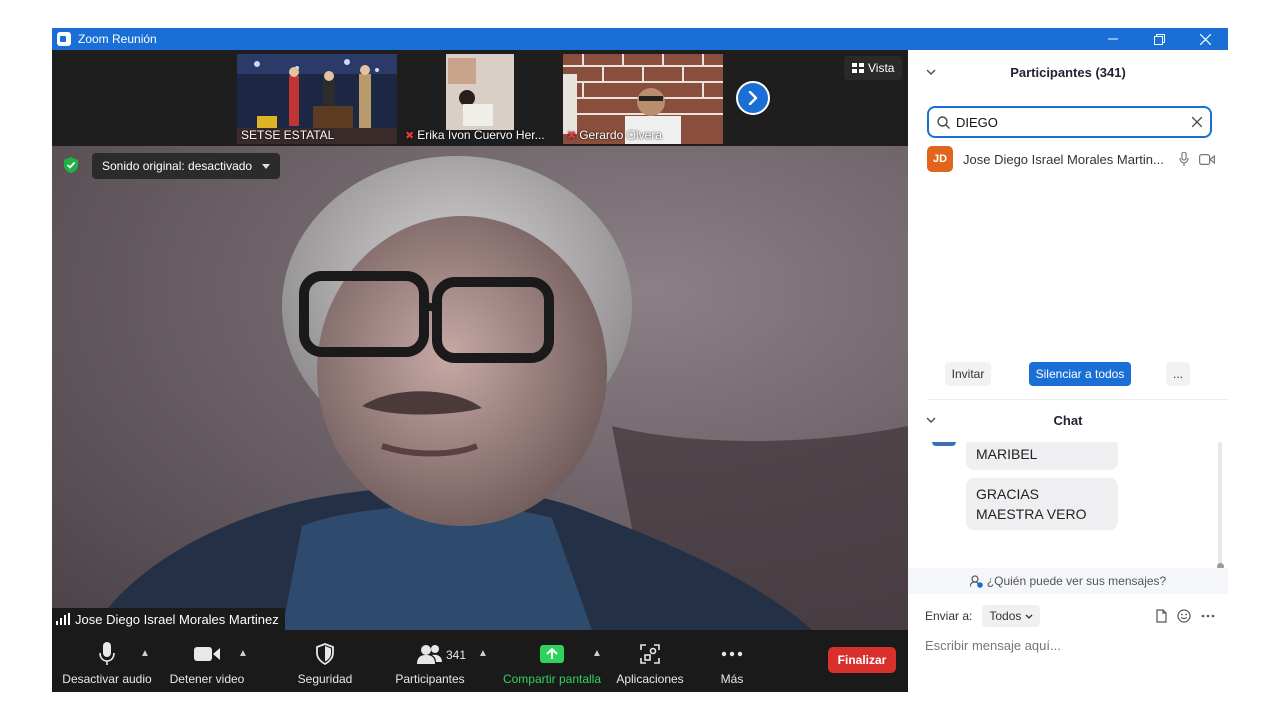 This screenshot has width=1280, height=720. I want to click on original-sound-label: Sonido original: desactivado, so click(177, 166).